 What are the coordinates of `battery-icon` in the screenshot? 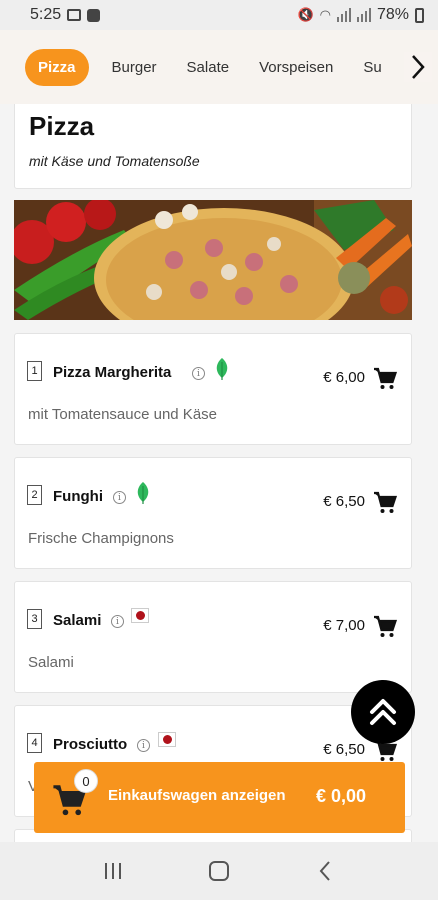 It's located at (419, 15).